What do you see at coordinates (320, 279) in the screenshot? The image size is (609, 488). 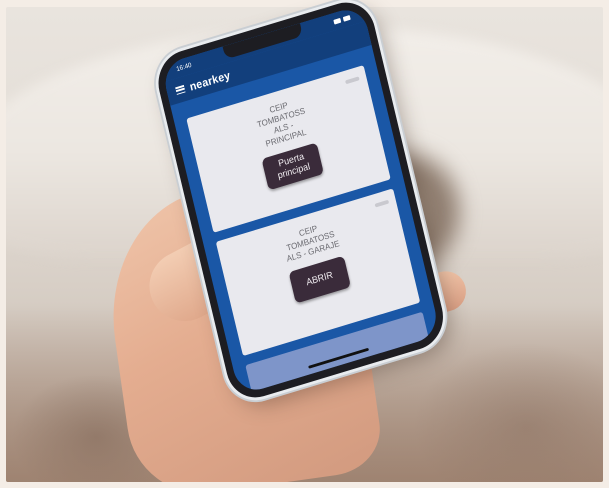 I see `open-door-button: ABRIR` at bounding box center [320, 279].